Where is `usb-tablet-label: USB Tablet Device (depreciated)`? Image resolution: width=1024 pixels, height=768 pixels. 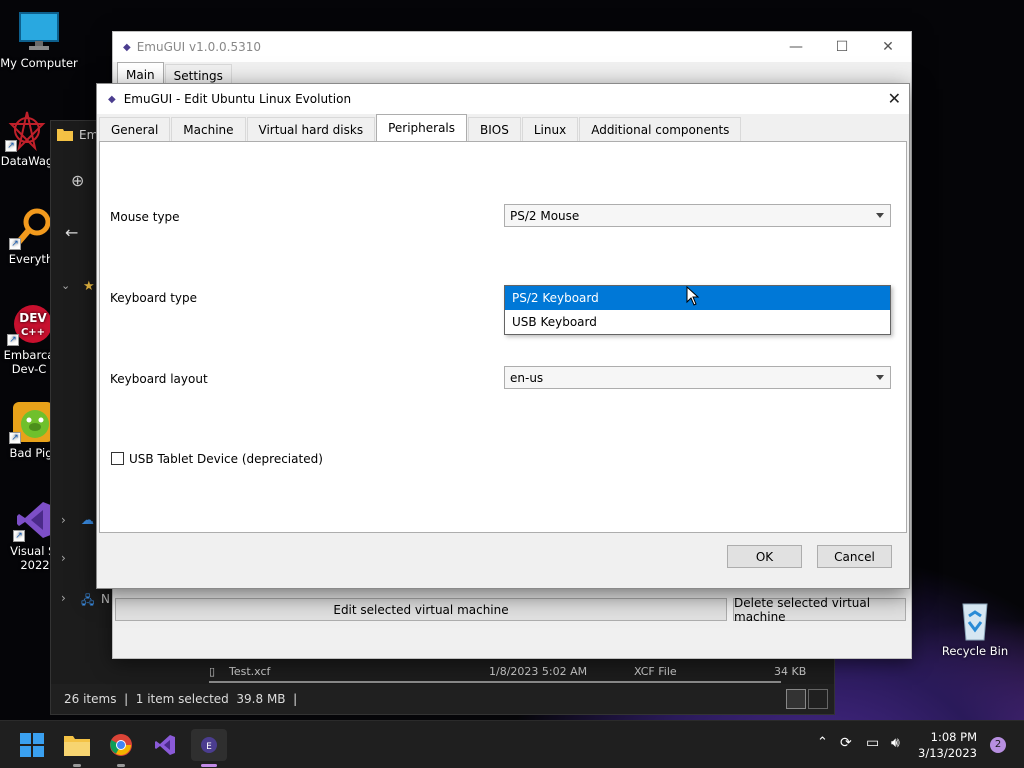
usb-tablet-label: USB Tablet Device (depreciated) is located at coordinates (226, 459).